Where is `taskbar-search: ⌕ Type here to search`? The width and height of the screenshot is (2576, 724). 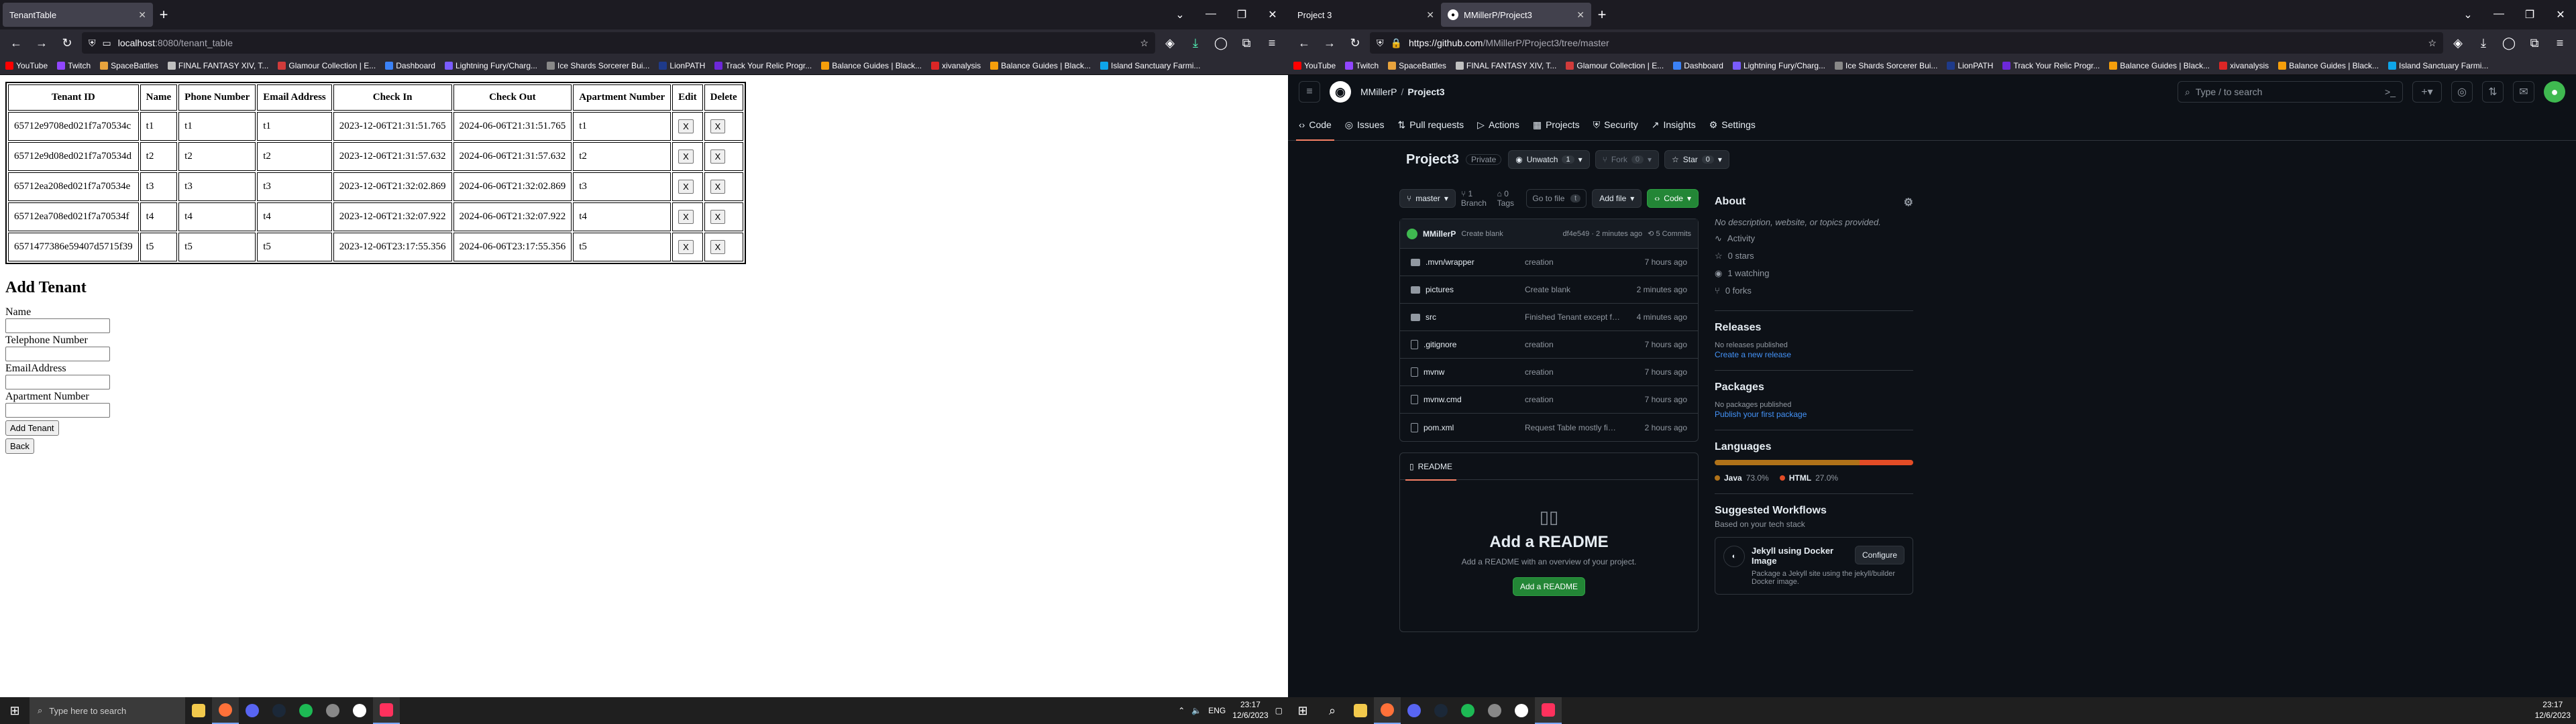 taskbar-search: ⌕ Type here to search is located at coordinates (107, 710).